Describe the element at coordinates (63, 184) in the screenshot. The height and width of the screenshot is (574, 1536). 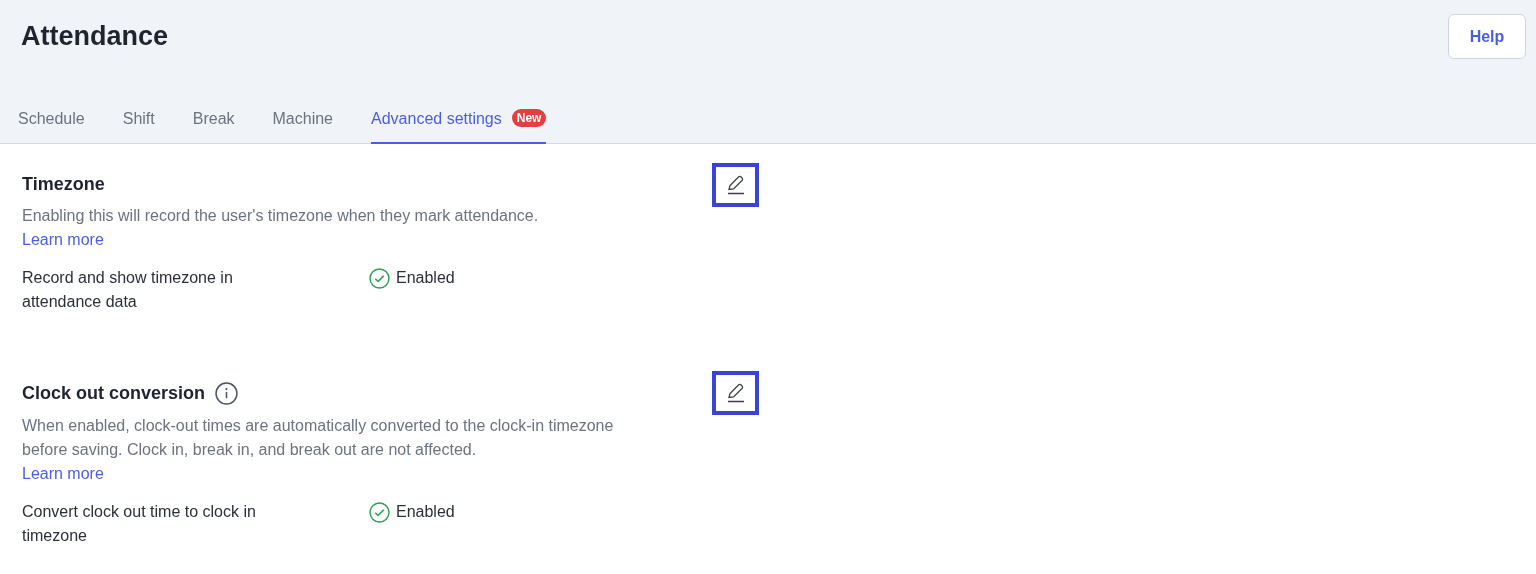
I see `section-title: Timezone` at that location.